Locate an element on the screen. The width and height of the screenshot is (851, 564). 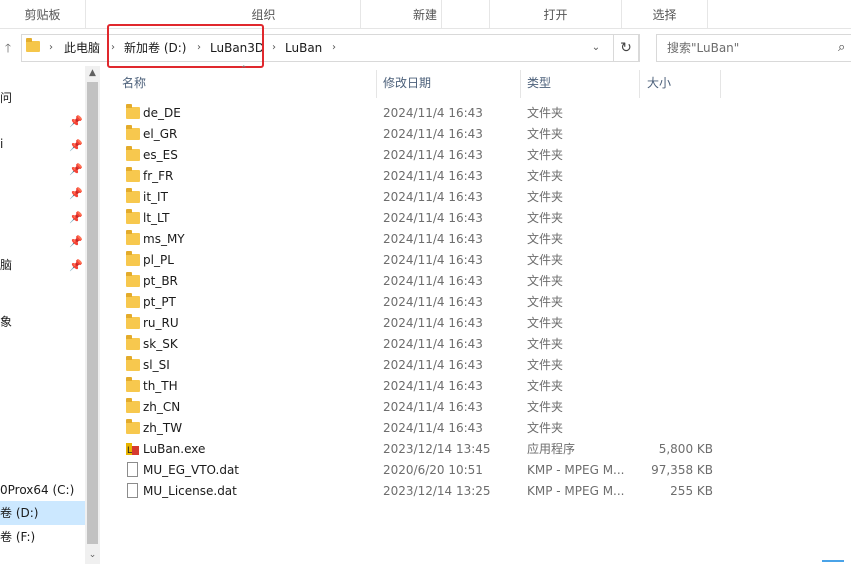
file-size: 97,358 KB is located at coordinates (682, 470).